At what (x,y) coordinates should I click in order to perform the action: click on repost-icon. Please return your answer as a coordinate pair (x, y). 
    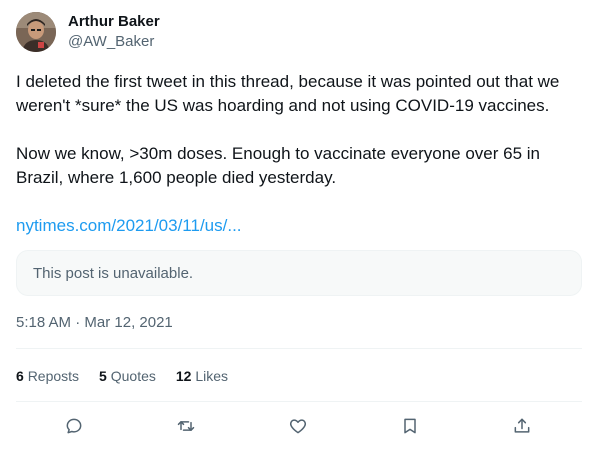
    Looking at the image, I should click on (186, 426).